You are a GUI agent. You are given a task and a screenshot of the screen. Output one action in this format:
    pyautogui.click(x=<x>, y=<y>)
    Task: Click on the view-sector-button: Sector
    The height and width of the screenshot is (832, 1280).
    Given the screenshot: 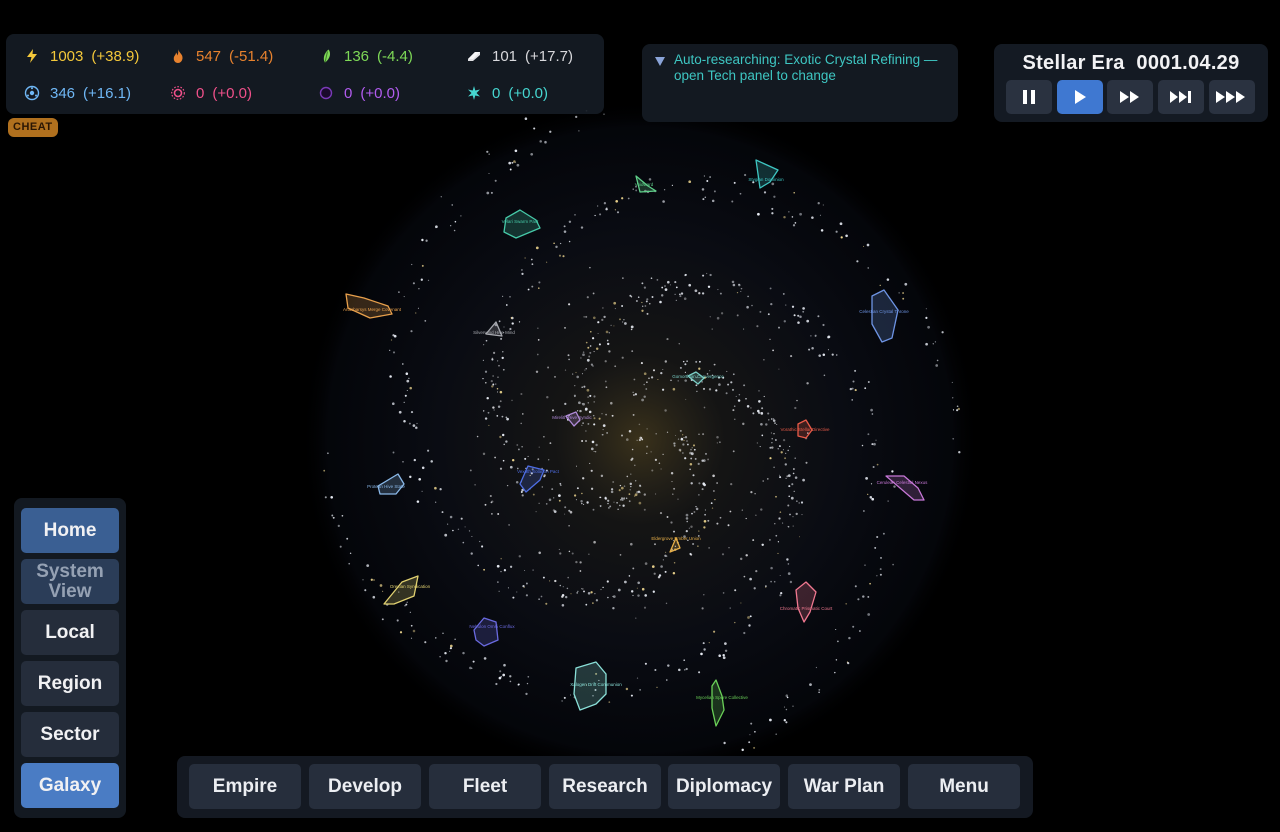 What is the action you would take?
    pyautogui.click(x=70, y=734)
    